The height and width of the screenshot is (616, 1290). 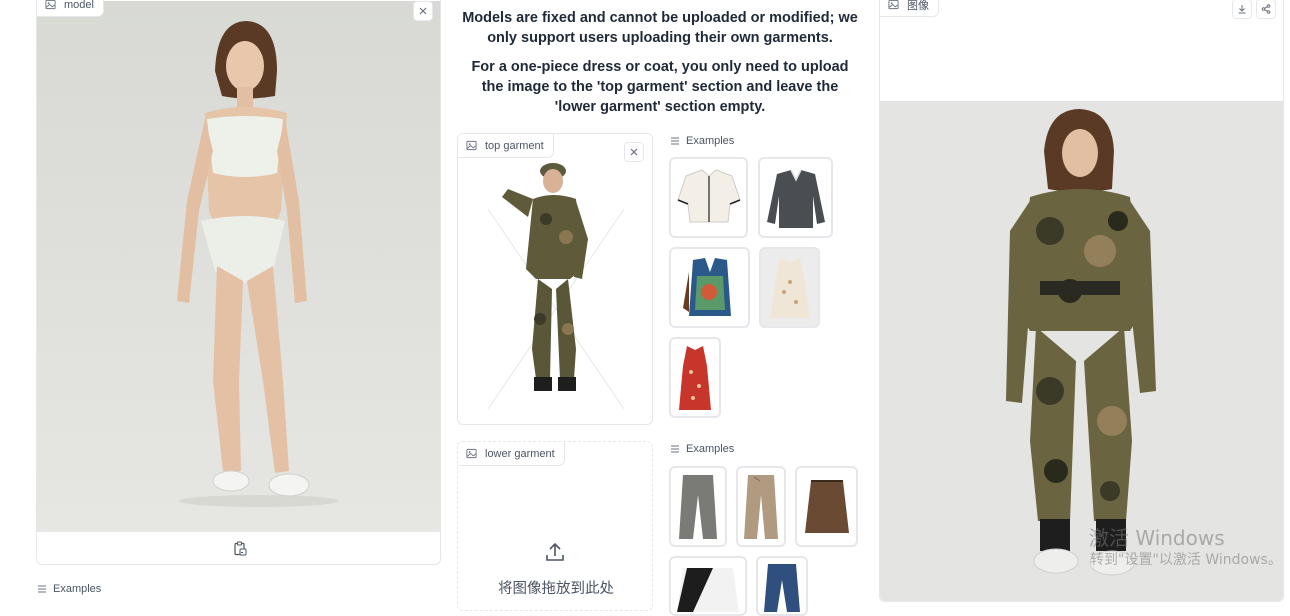 I want to click on jeans-image, so click(x=782, y=588).